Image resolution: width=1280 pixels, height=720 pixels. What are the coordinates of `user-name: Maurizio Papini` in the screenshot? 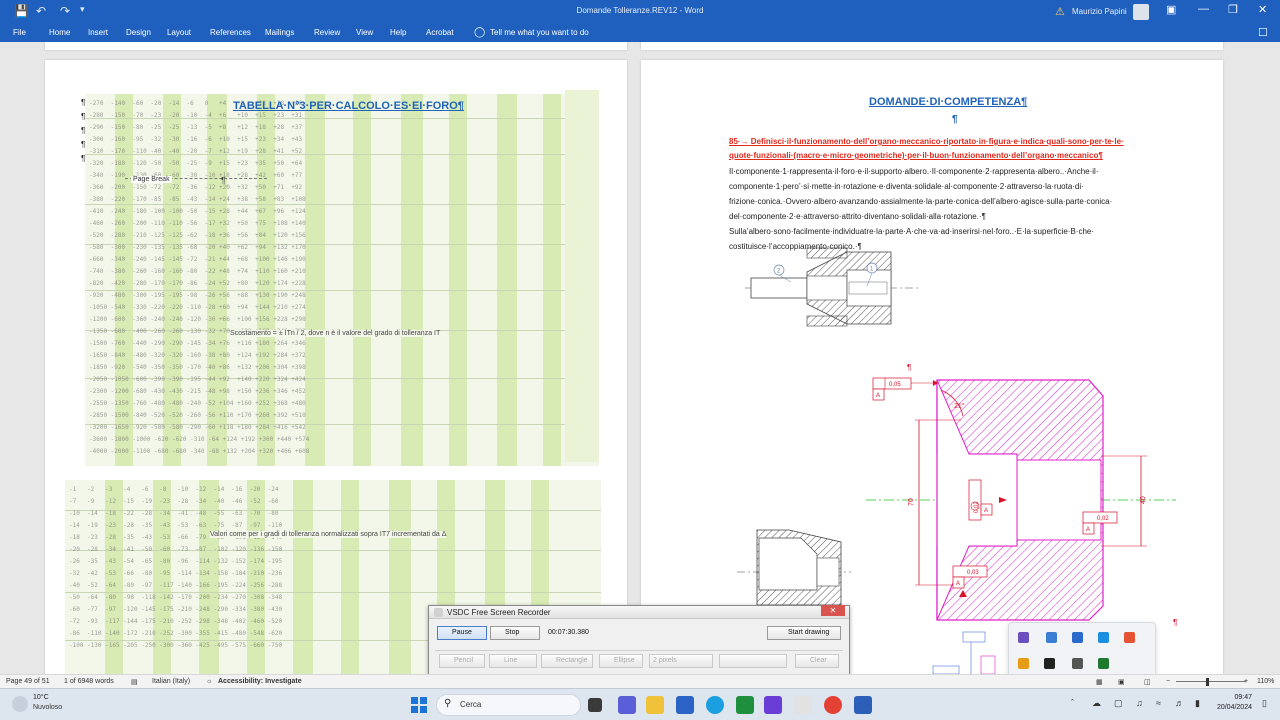 It's located at (1099, 11).